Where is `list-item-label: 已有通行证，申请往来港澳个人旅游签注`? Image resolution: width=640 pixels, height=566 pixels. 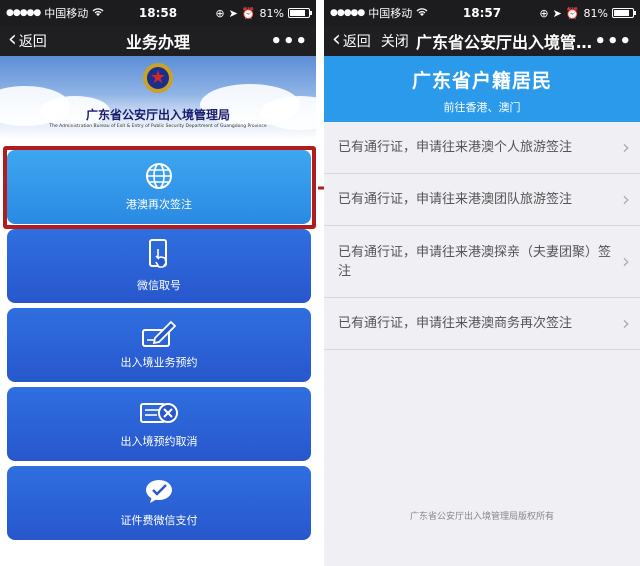 list-item-label: 已有通行证，申请往来港澳个人旅游签注 is located at coordinates (455, 147).